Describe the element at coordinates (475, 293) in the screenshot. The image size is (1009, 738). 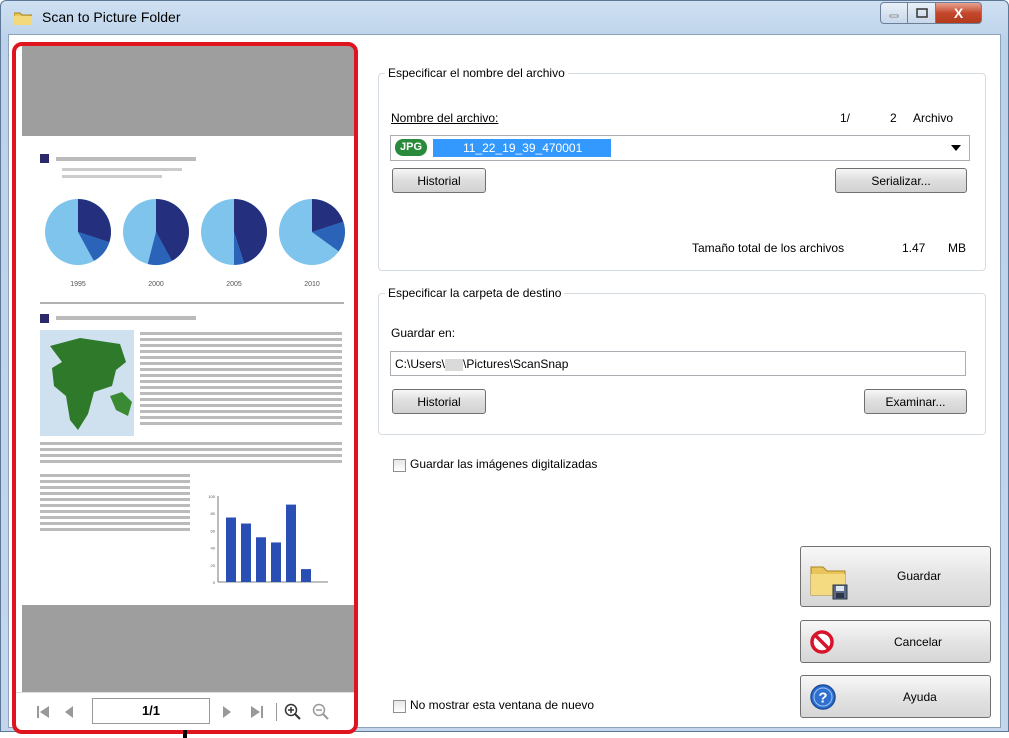
I see `destination-folder-legend: Especificar la carpeta de destino` at that location.